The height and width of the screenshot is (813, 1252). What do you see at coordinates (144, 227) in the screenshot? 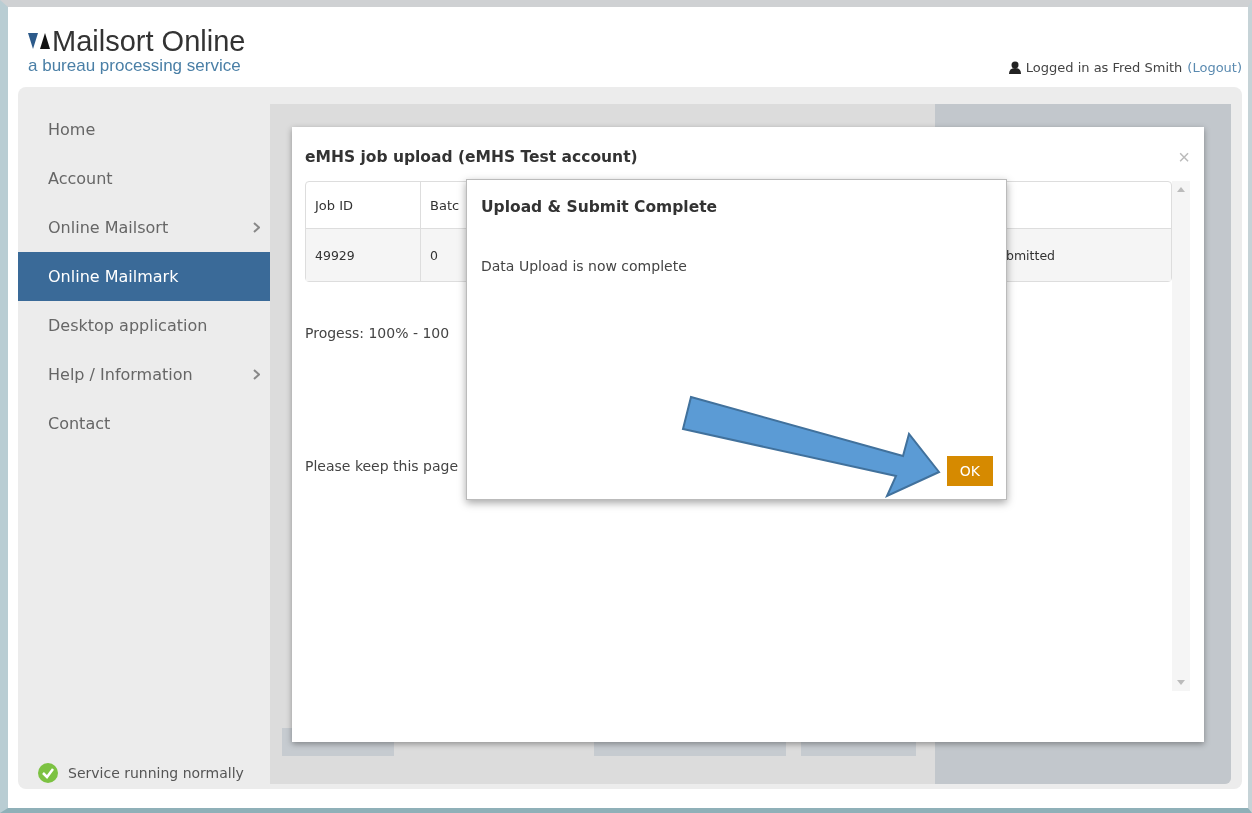
I see `sidebar-item: Online Mailsort` at bounding box center [144, 227].